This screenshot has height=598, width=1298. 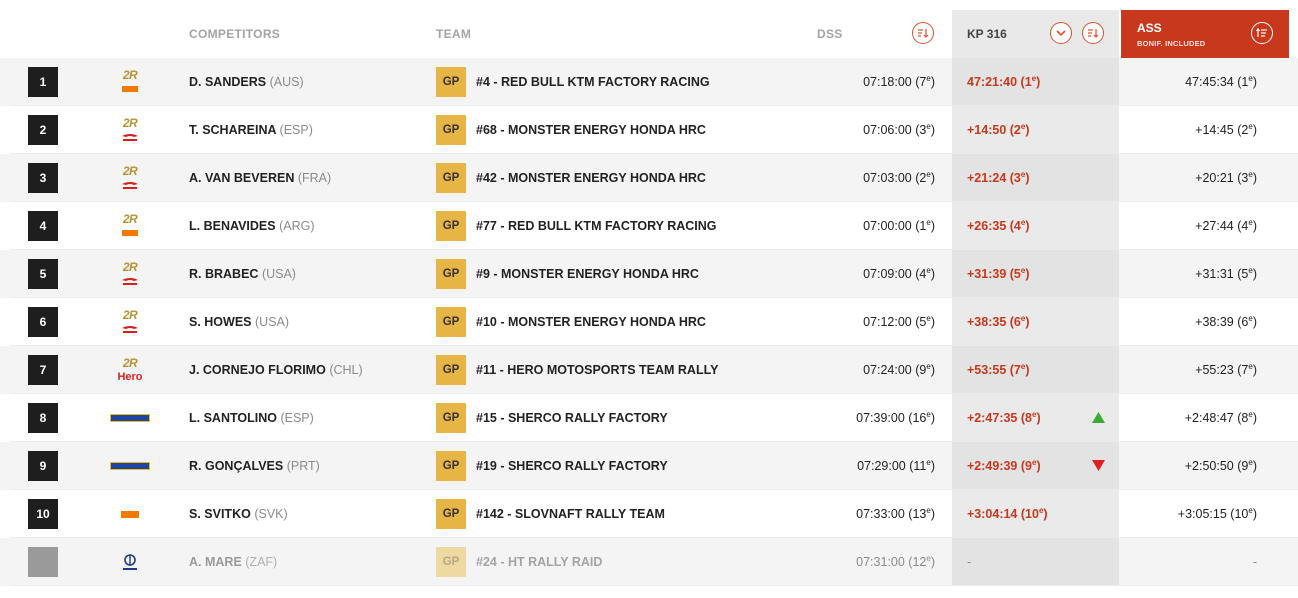 What do you see at coordinates (998, 274) in the screenshot?
I see `kp-time: +31:39 (5e)` at bounding box center [998, 274].